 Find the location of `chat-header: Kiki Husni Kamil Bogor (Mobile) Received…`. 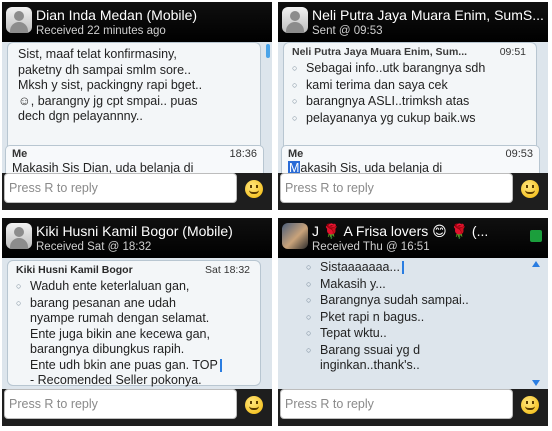

chat-header: Kiki Husni Kamil Bogor (Mobile) Received… is located at coordinates (137, 238).